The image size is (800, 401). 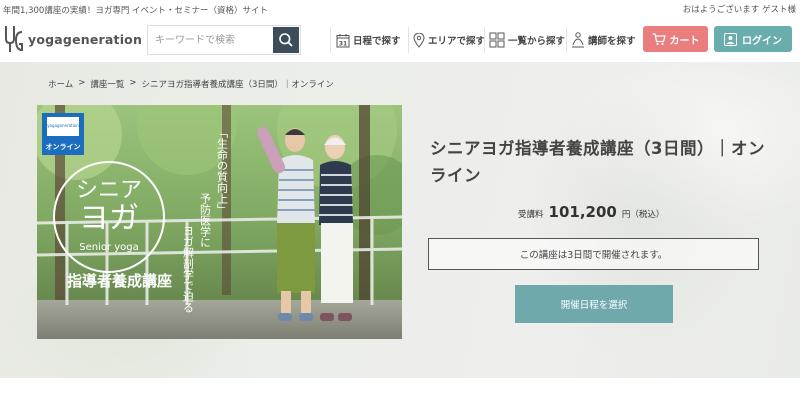 I want to click on search-box, so click(x=224, y=40).